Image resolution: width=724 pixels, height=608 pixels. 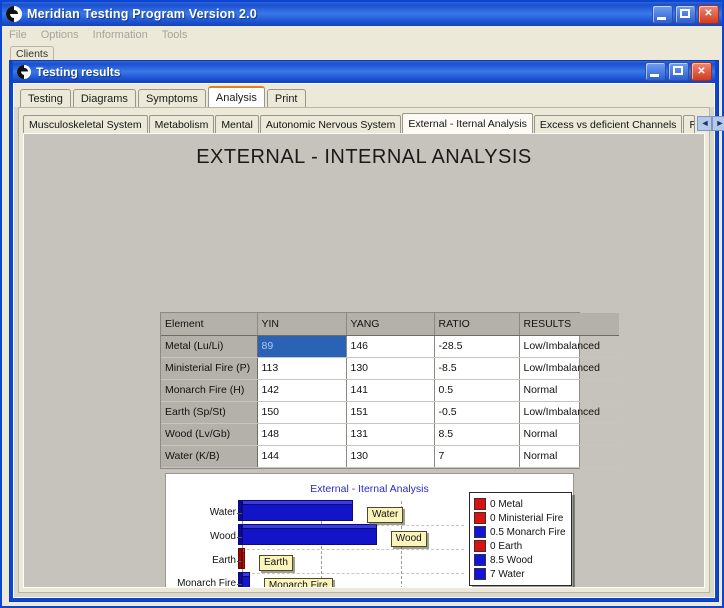 What do you see at coordinates (171, 98) in the screenshot?
I see `tab-symptoms: Symptoms` at bounding box center [171, 98].